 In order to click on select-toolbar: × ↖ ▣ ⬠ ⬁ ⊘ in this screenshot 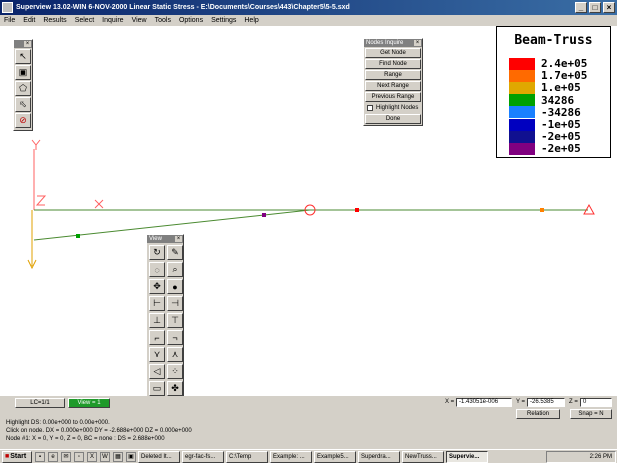, I will do `click(23, 85)`.